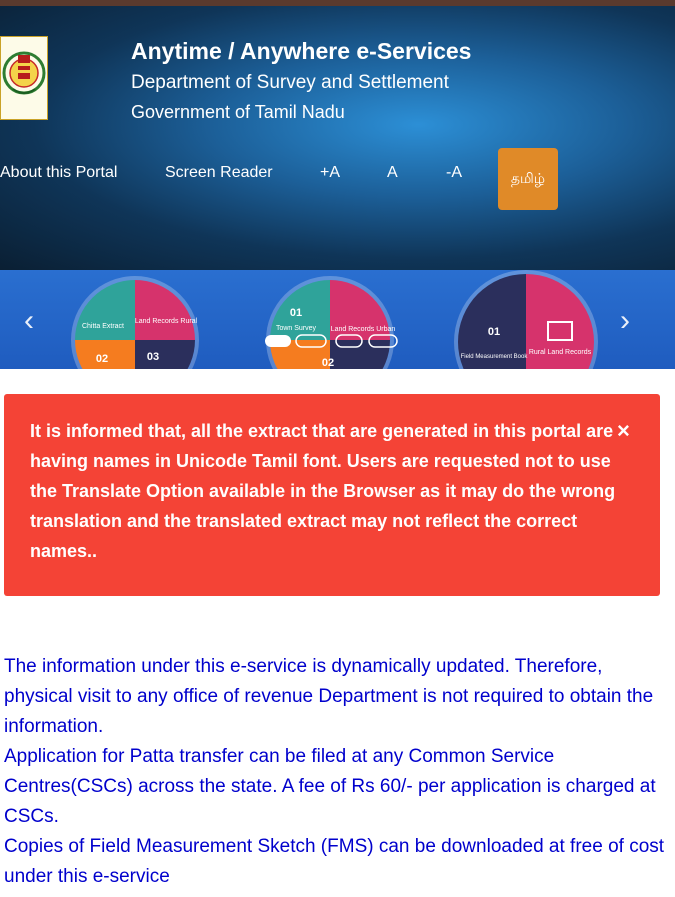 This screenshot has height=897, width=675. I want to click on font-decrease-button: -A, so click(454, 173).